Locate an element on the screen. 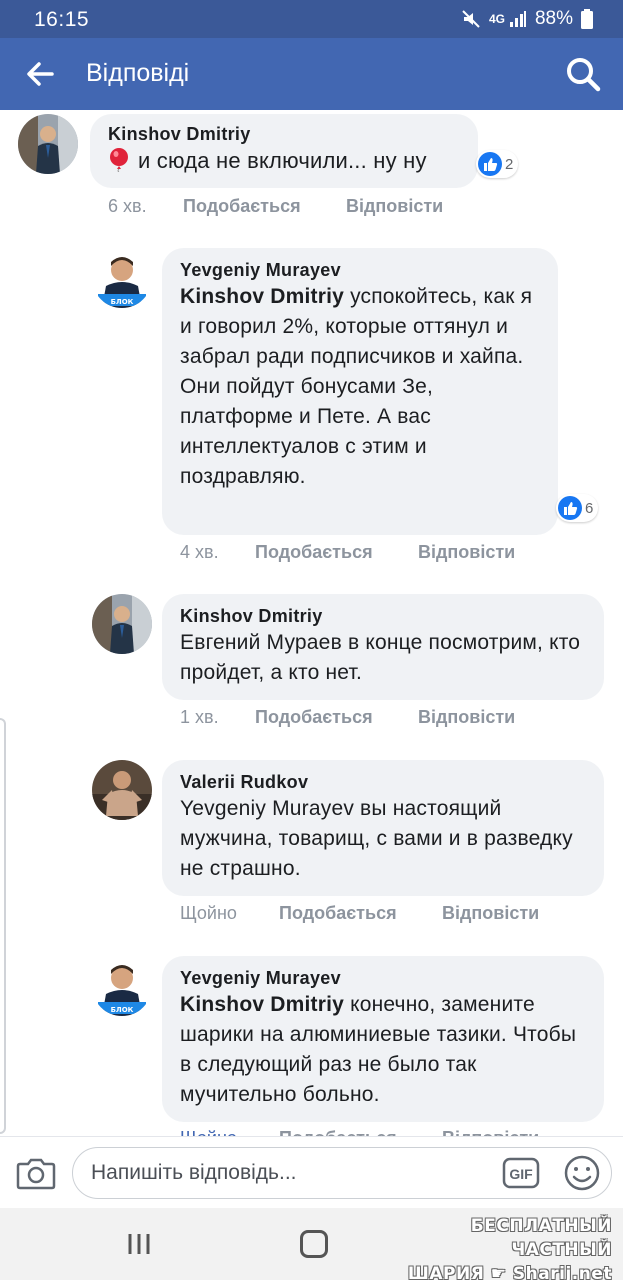  watermark-site: Sharij.net is located at coordinates (562, 1272).